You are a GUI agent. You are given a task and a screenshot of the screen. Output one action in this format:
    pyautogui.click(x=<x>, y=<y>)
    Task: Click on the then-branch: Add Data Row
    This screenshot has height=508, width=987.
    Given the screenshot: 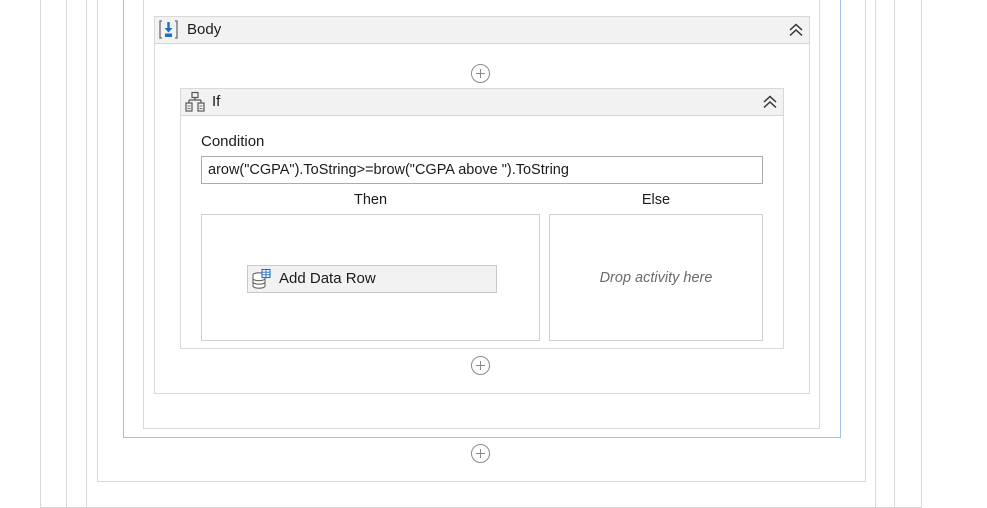 What is the action you would take?
    pyautogui.click(x=370, y=277)
    